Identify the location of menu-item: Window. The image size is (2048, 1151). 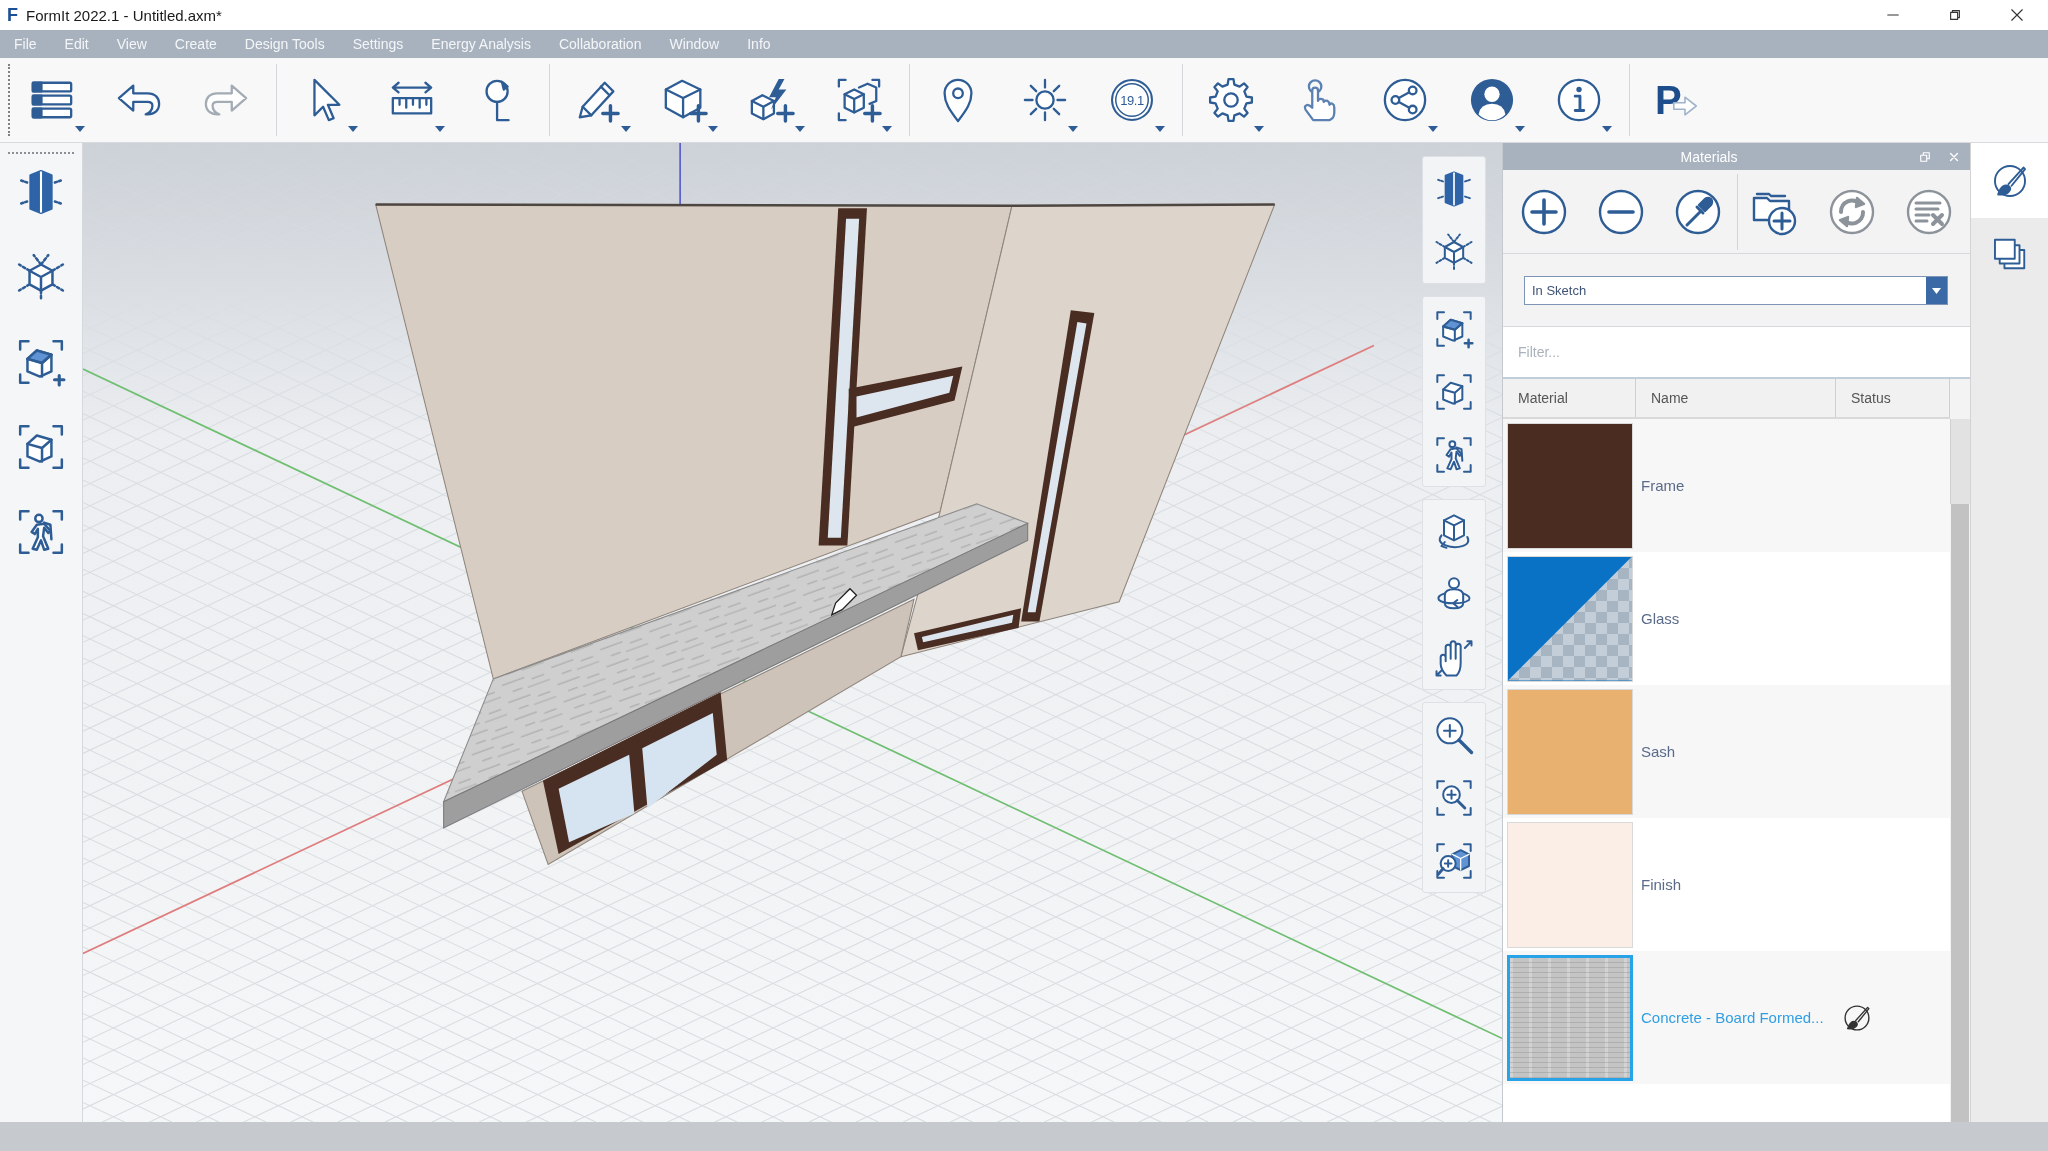
(694, 44).